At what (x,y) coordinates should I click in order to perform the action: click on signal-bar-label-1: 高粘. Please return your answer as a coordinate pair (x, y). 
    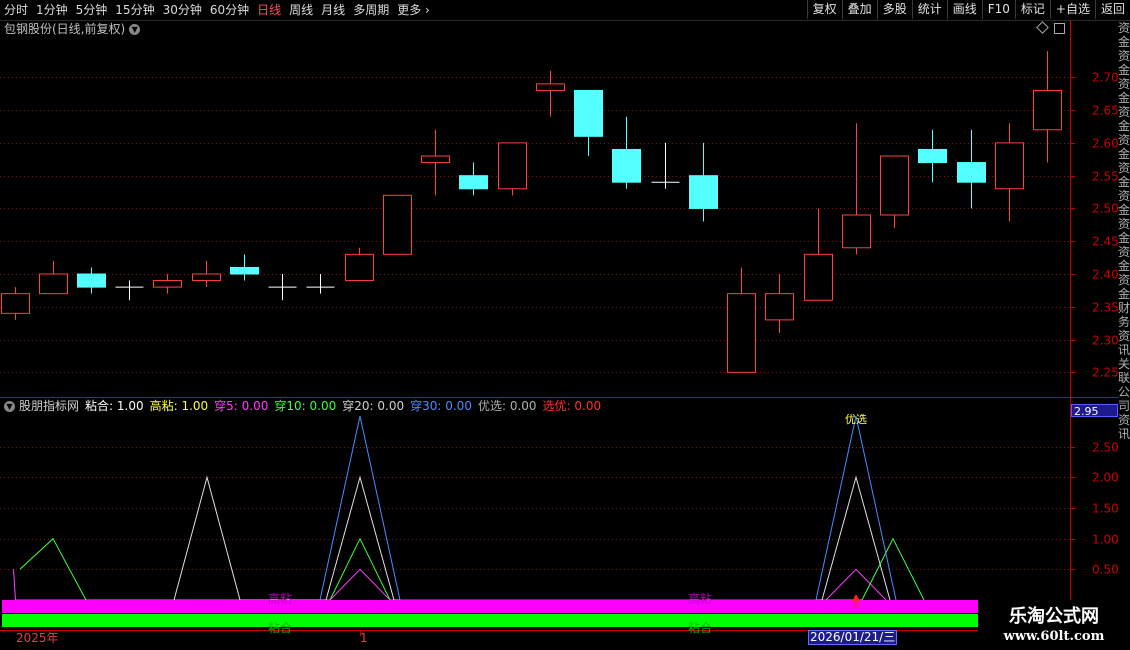
    Looking at the image, I should click on (700, 598).